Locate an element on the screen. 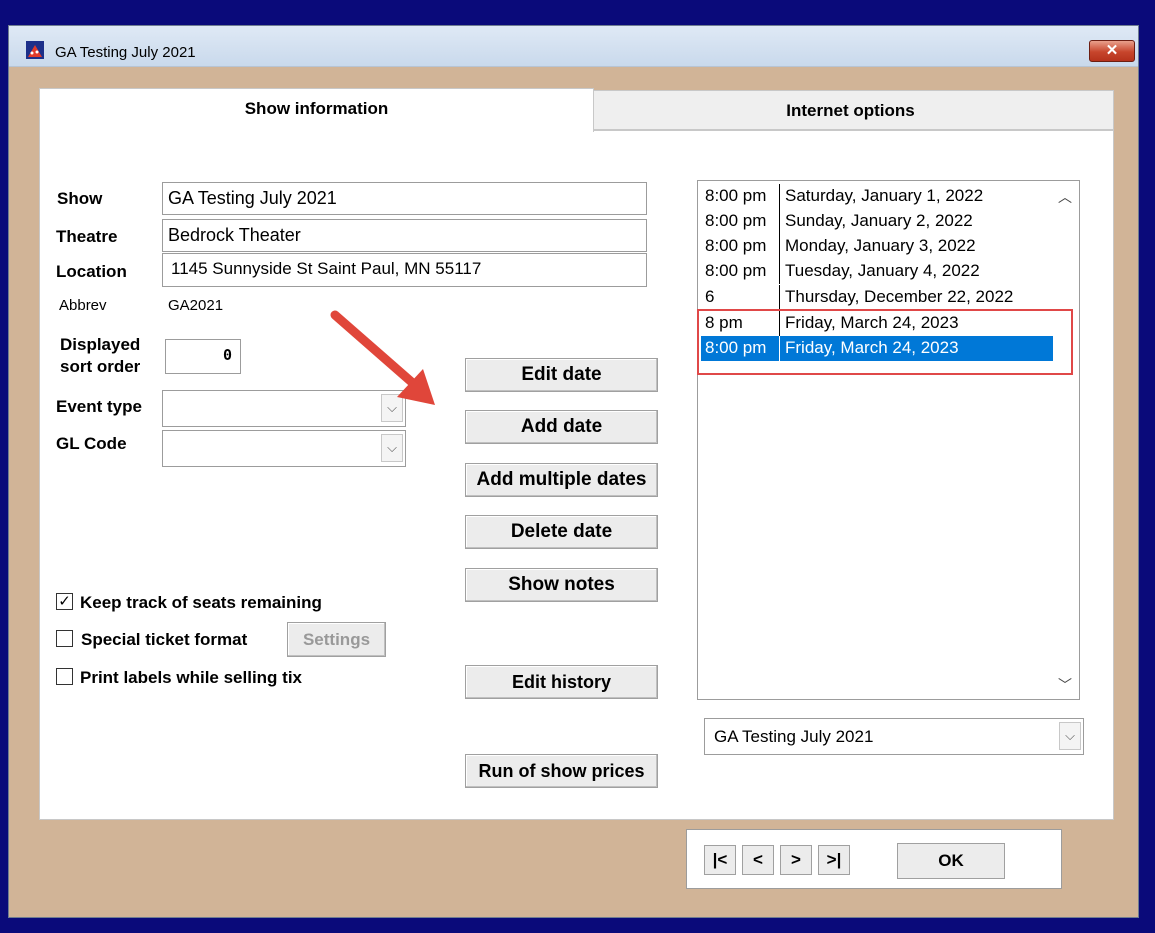 Image resolution: width=1155 pixels, height=933 pixels. tab-internet-options: Internet options is located at coordinates (850, 110).